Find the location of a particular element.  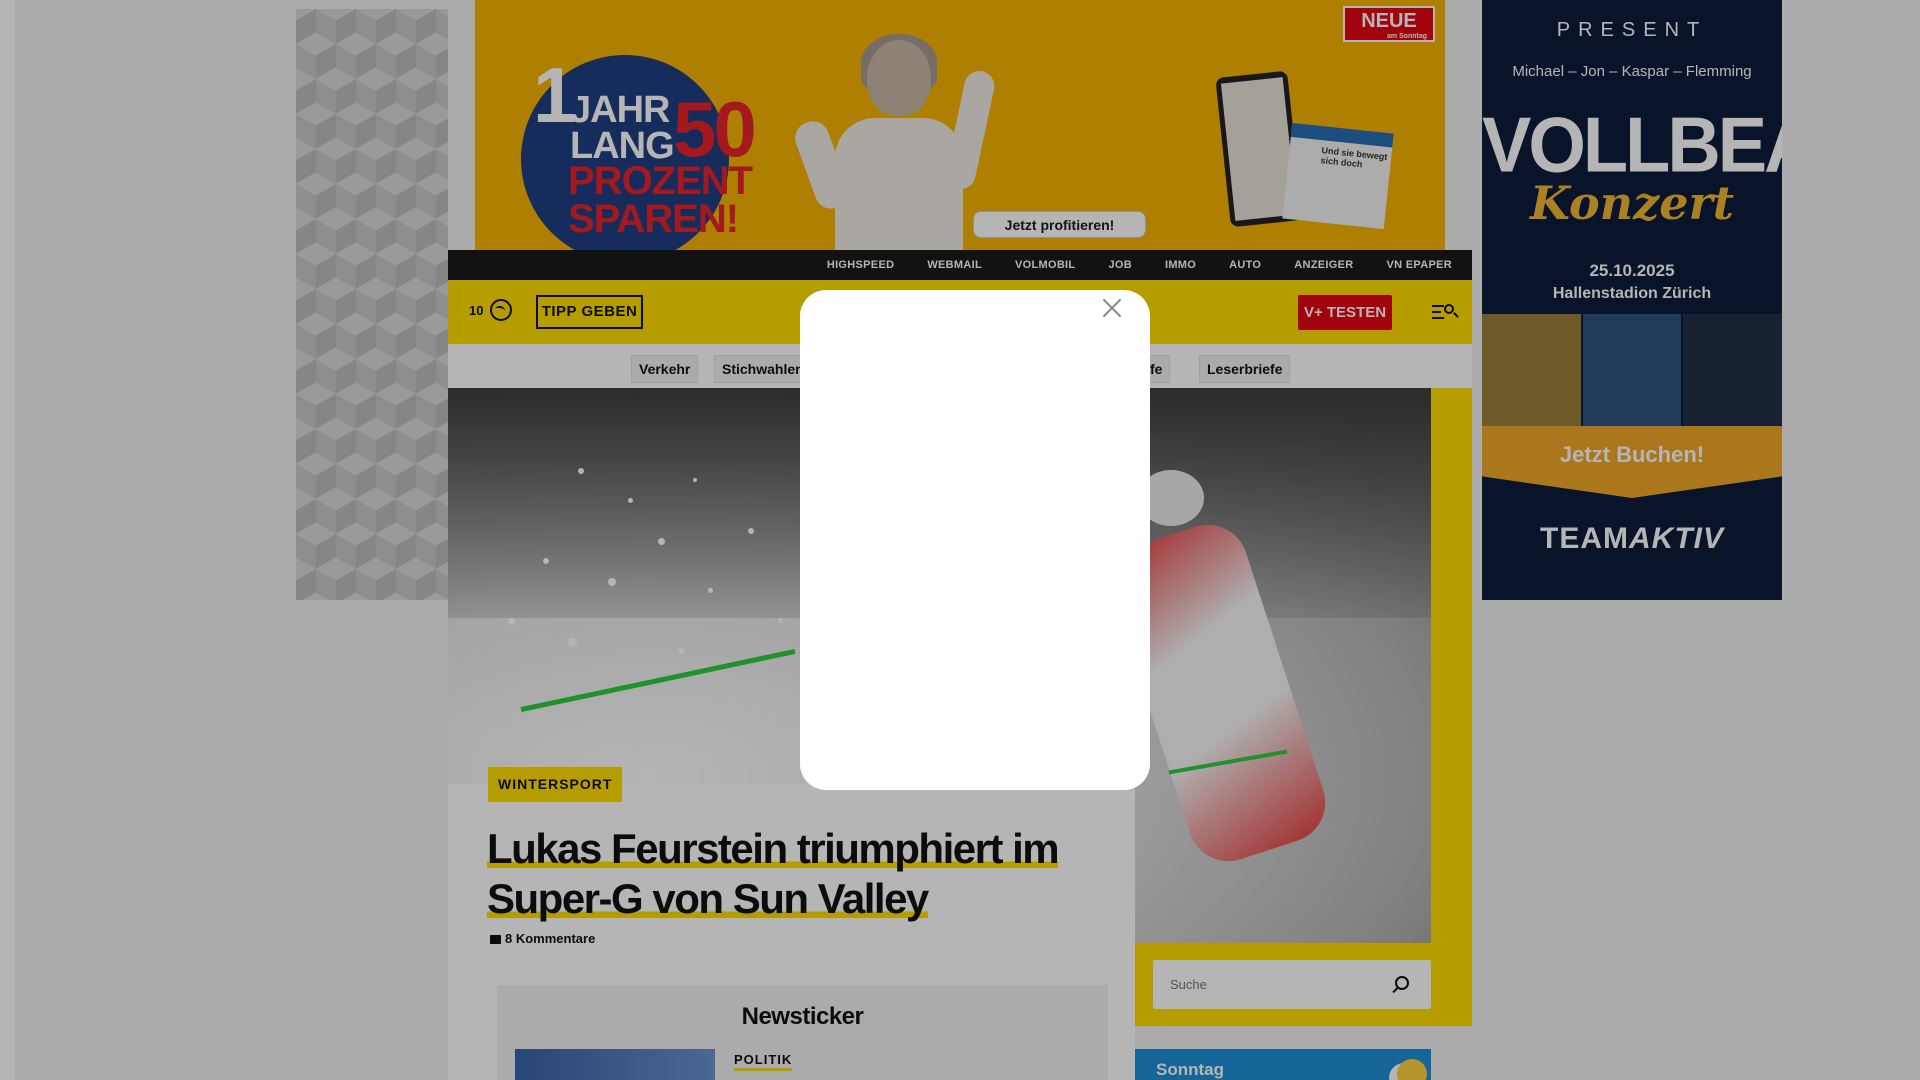

popup-modal is located at coordinates (975, 540).